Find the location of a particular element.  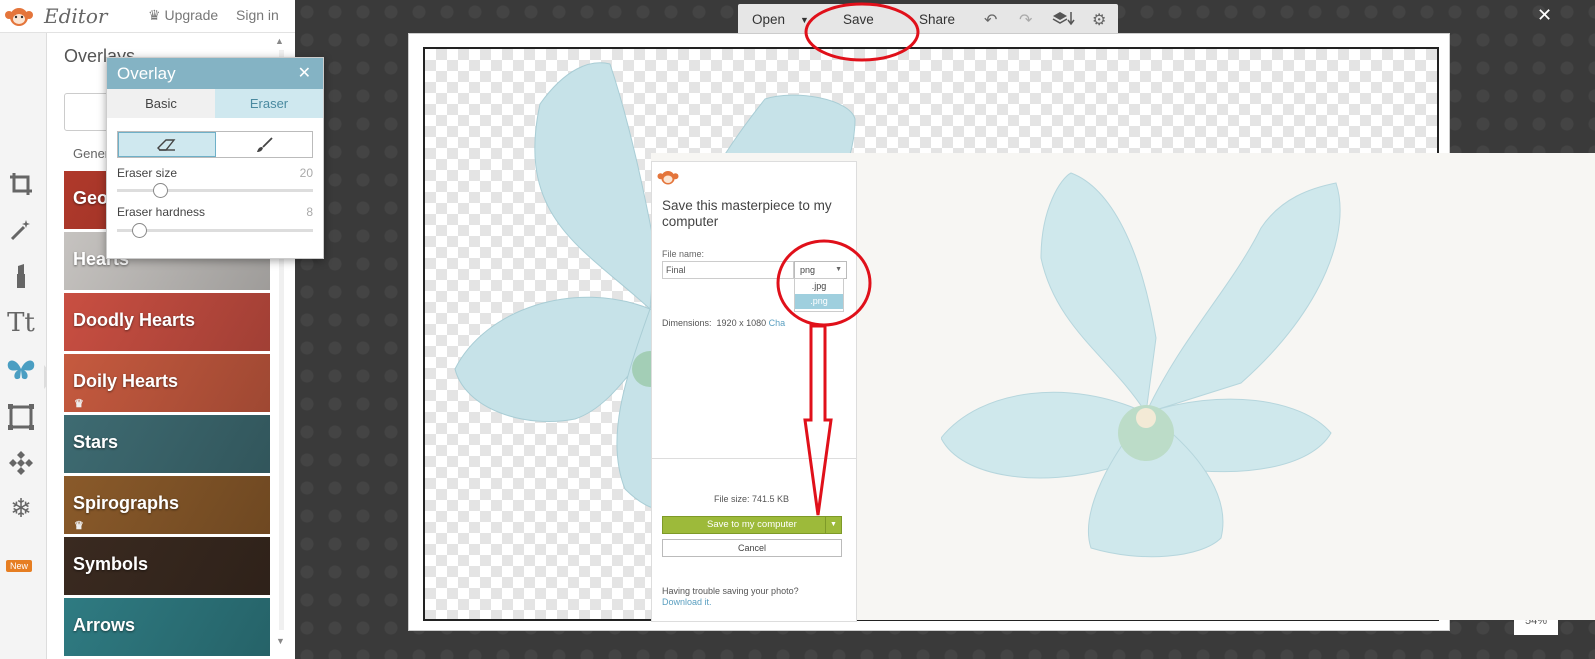

eraser-mode-toggle is located at coordinates (215, 144).